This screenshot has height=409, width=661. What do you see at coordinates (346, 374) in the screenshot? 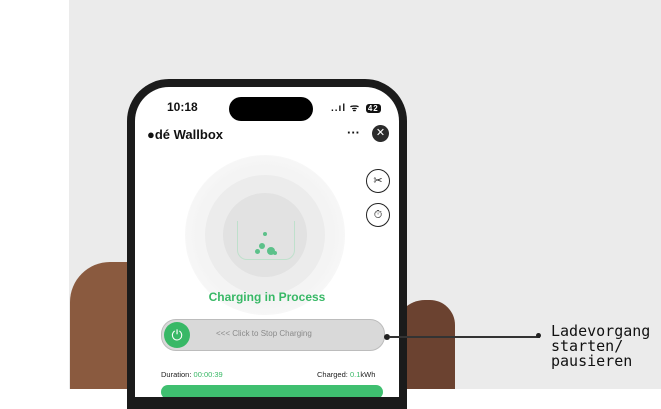
I see `charged-readout: Charged: 0.1kWh` at bounding box center [346, 374].